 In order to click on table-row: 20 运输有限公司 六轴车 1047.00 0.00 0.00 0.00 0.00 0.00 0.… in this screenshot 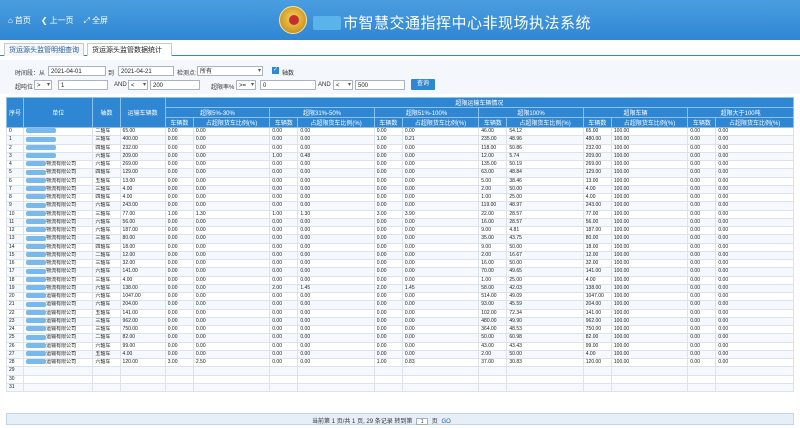, I will do `click(399, 296)`.